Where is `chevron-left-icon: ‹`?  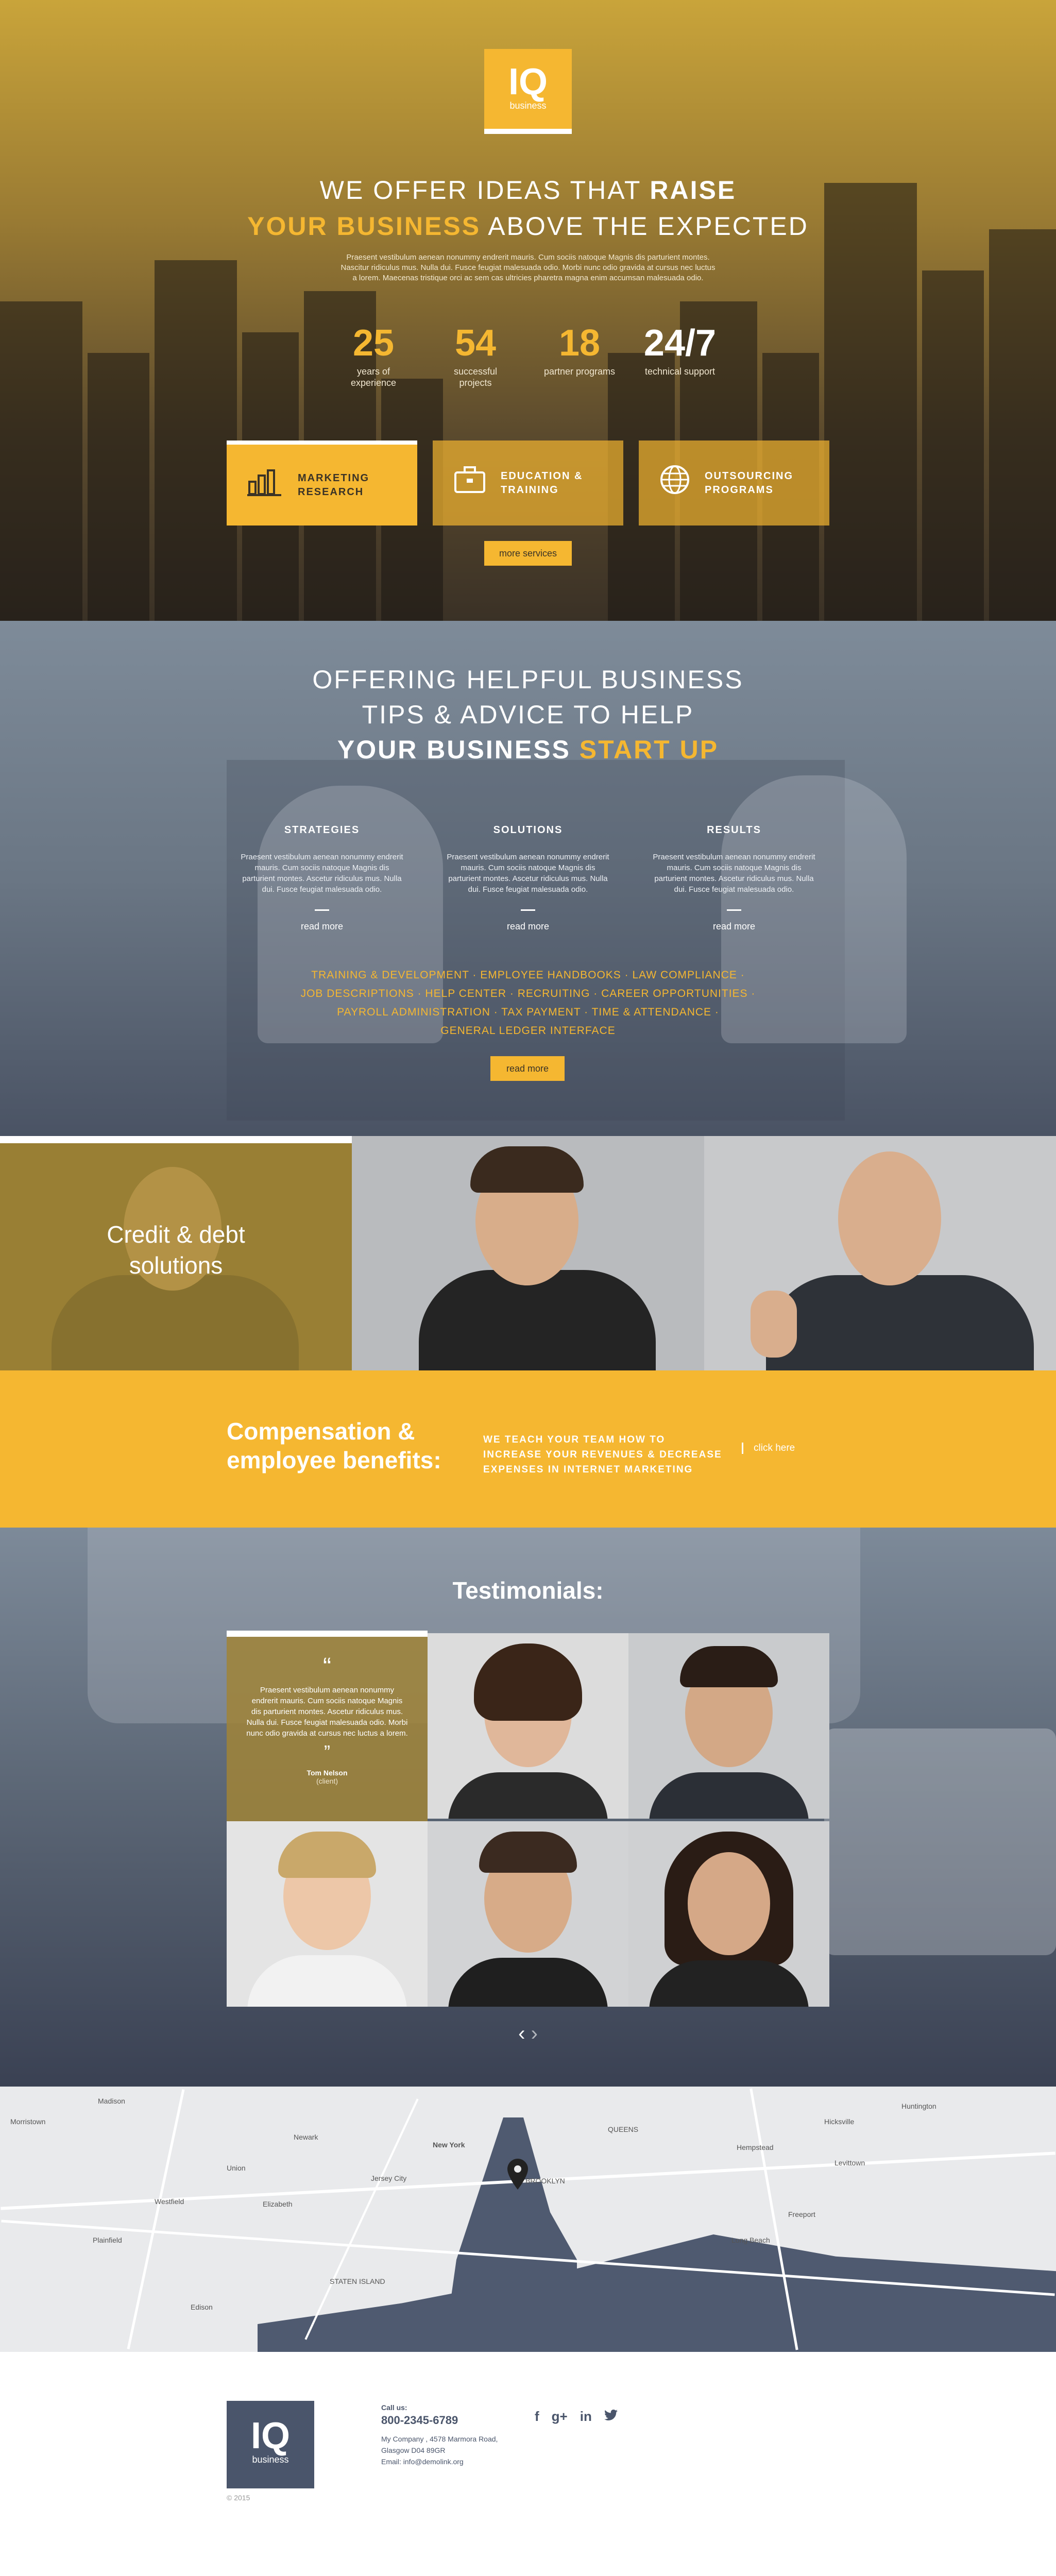
chevron-left-icon: ‹ is located at coordinates (521, 2033).